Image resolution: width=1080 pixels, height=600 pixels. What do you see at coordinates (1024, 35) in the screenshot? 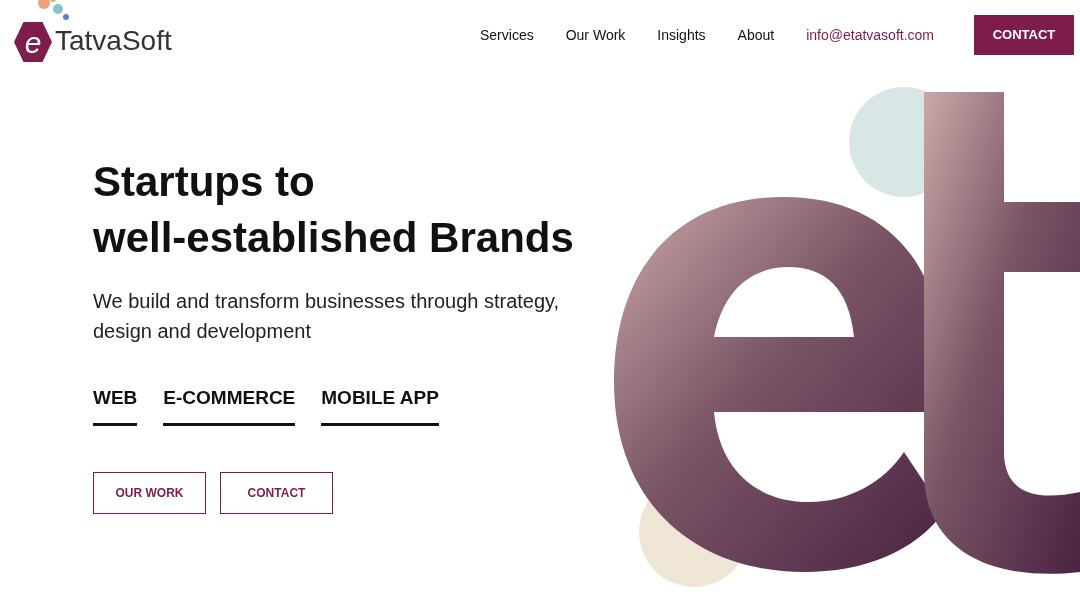
I see `contact-button: CONTACT` at bounding box center [1024, 35].